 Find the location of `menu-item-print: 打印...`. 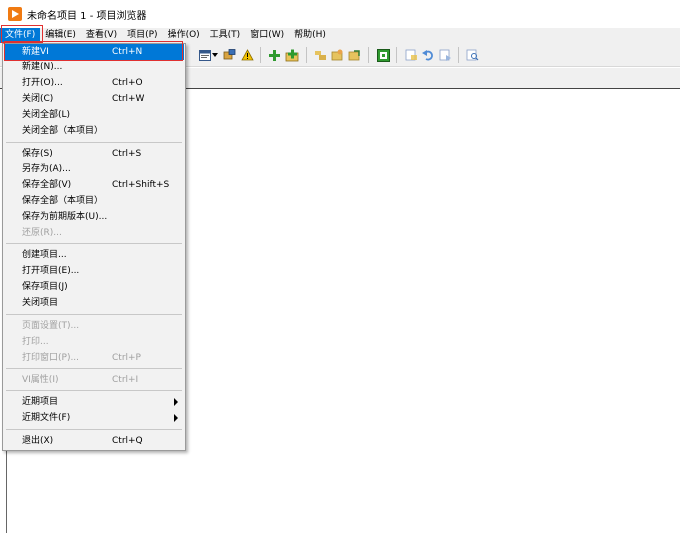

menu-item-print: 打印... is located at coordinates (94, 342).